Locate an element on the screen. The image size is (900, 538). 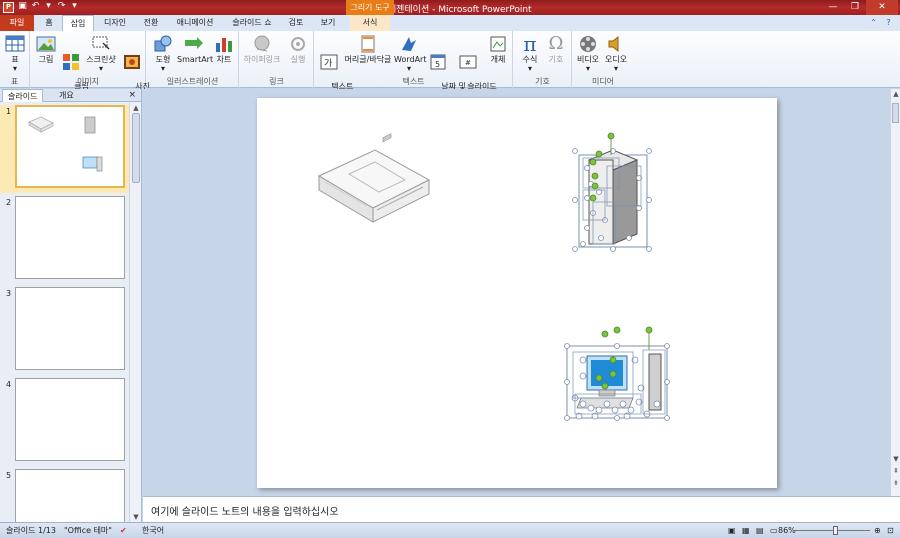
tab-format: 서식 is located at coordinates (370, 23).